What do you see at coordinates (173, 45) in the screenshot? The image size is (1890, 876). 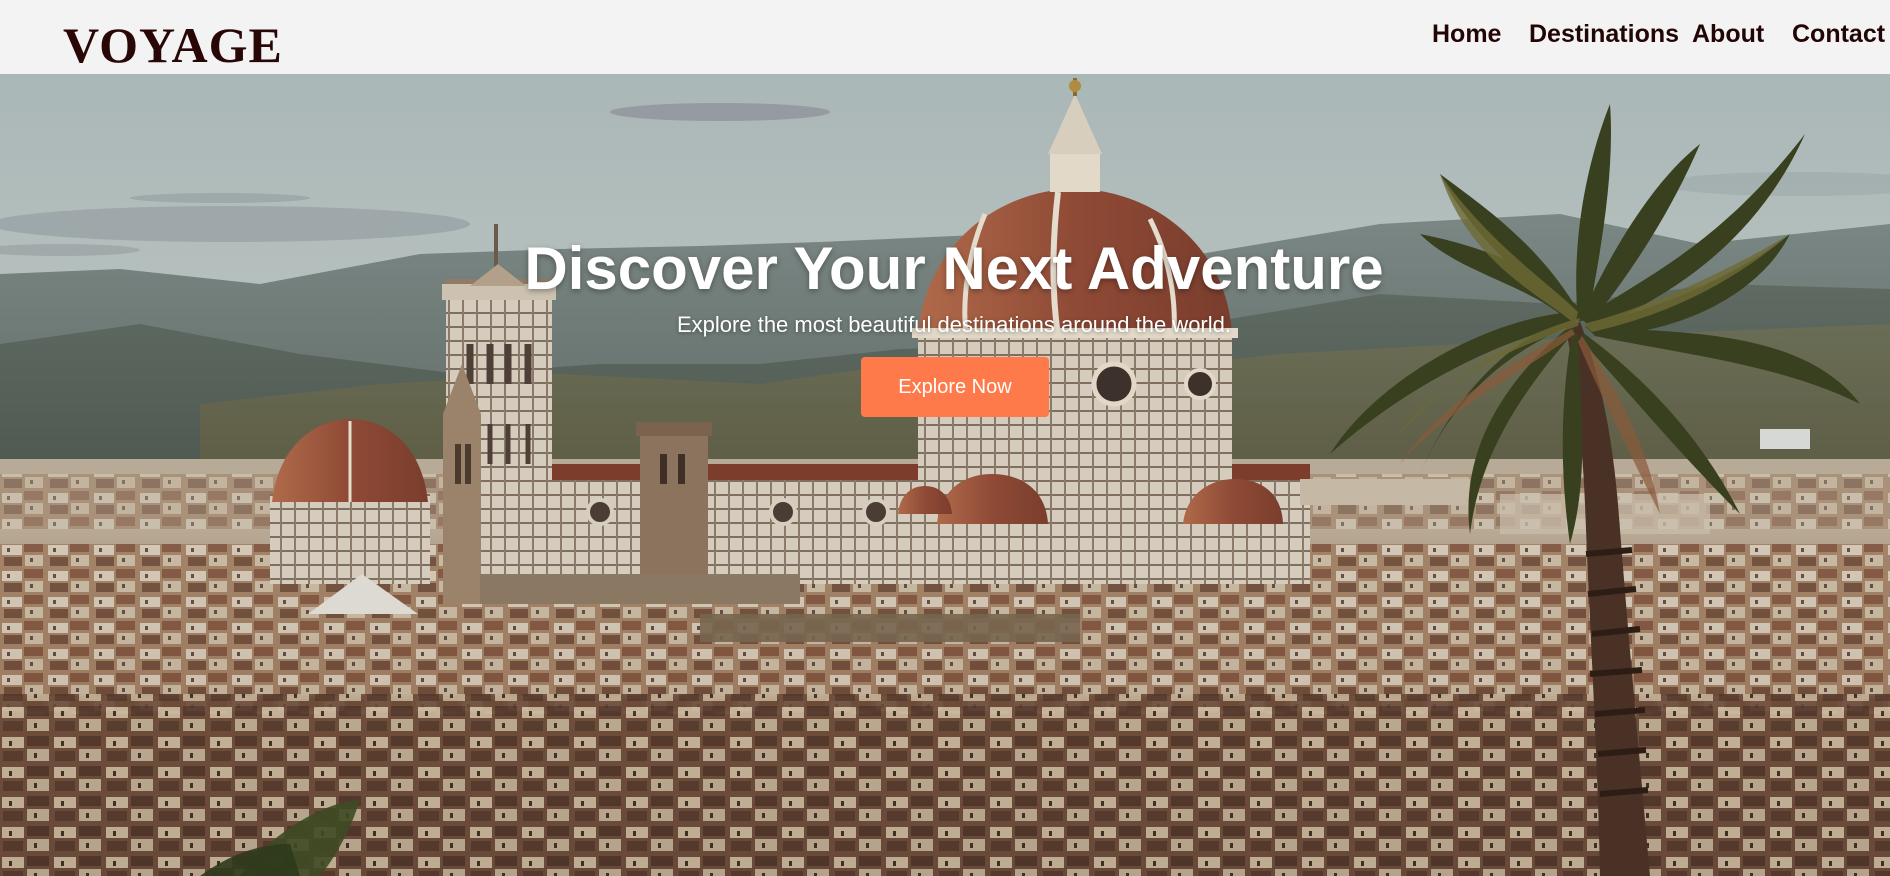 I see `site-logo: VOYAGE` at bounding box center [173, 45].